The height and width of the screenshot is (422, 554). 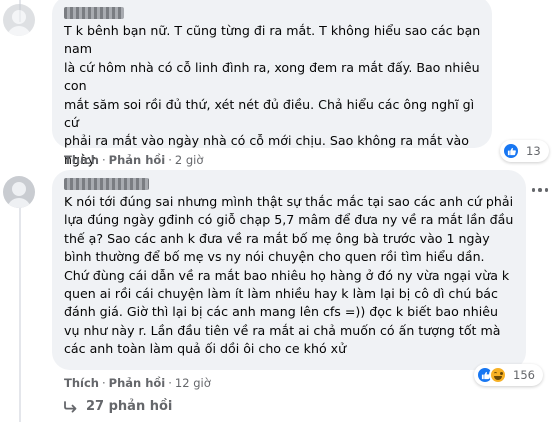 What do you see at coordinates (70, 406) in the screenshot?
I see `reply-arrow-icon` at bounding box center [70, 406].